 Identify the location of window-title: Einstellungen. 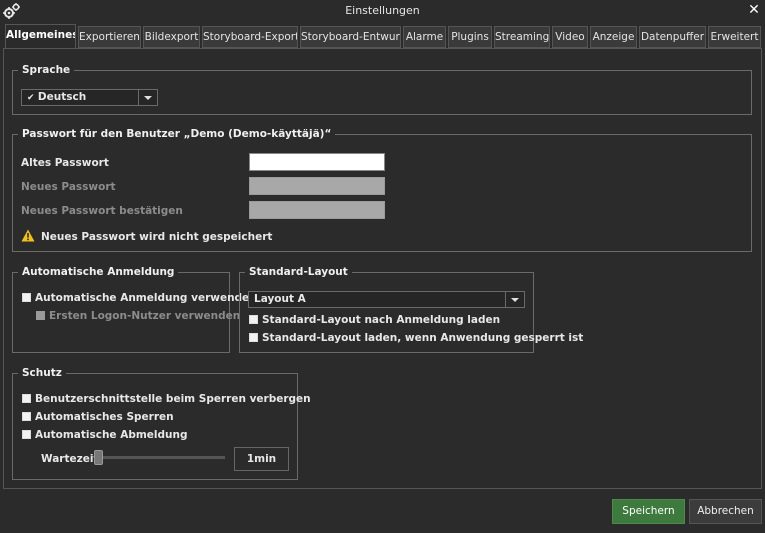
(382, 10).